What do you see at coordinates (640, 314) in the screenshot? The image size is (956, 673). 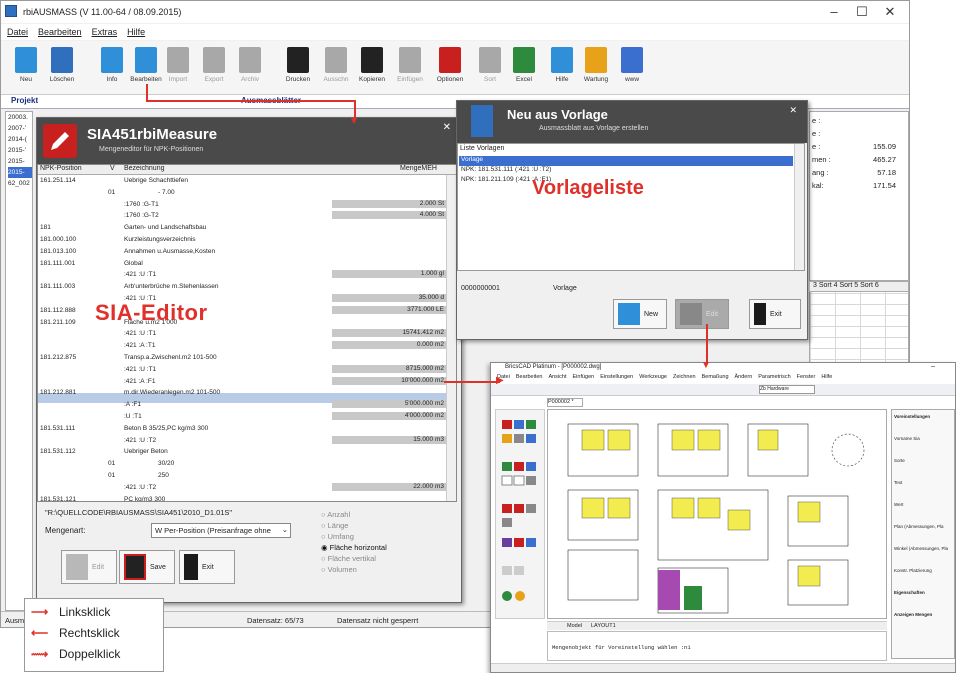 I see `new-button: New` at bounding box center [640, 314].